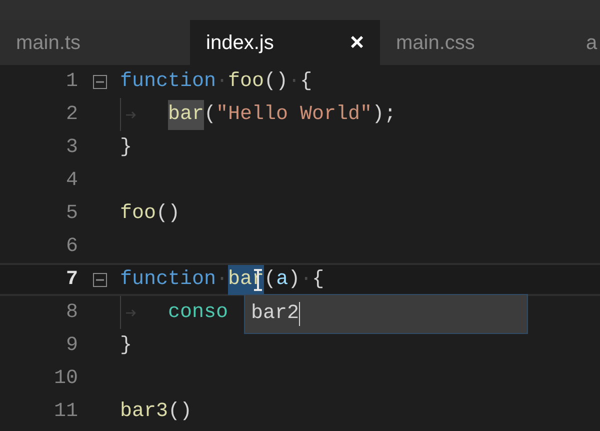  What do you see at coordinates (294, 115) in the screenshot?
I see `code-token: "Hello World"` at bounding box center [294, 115].